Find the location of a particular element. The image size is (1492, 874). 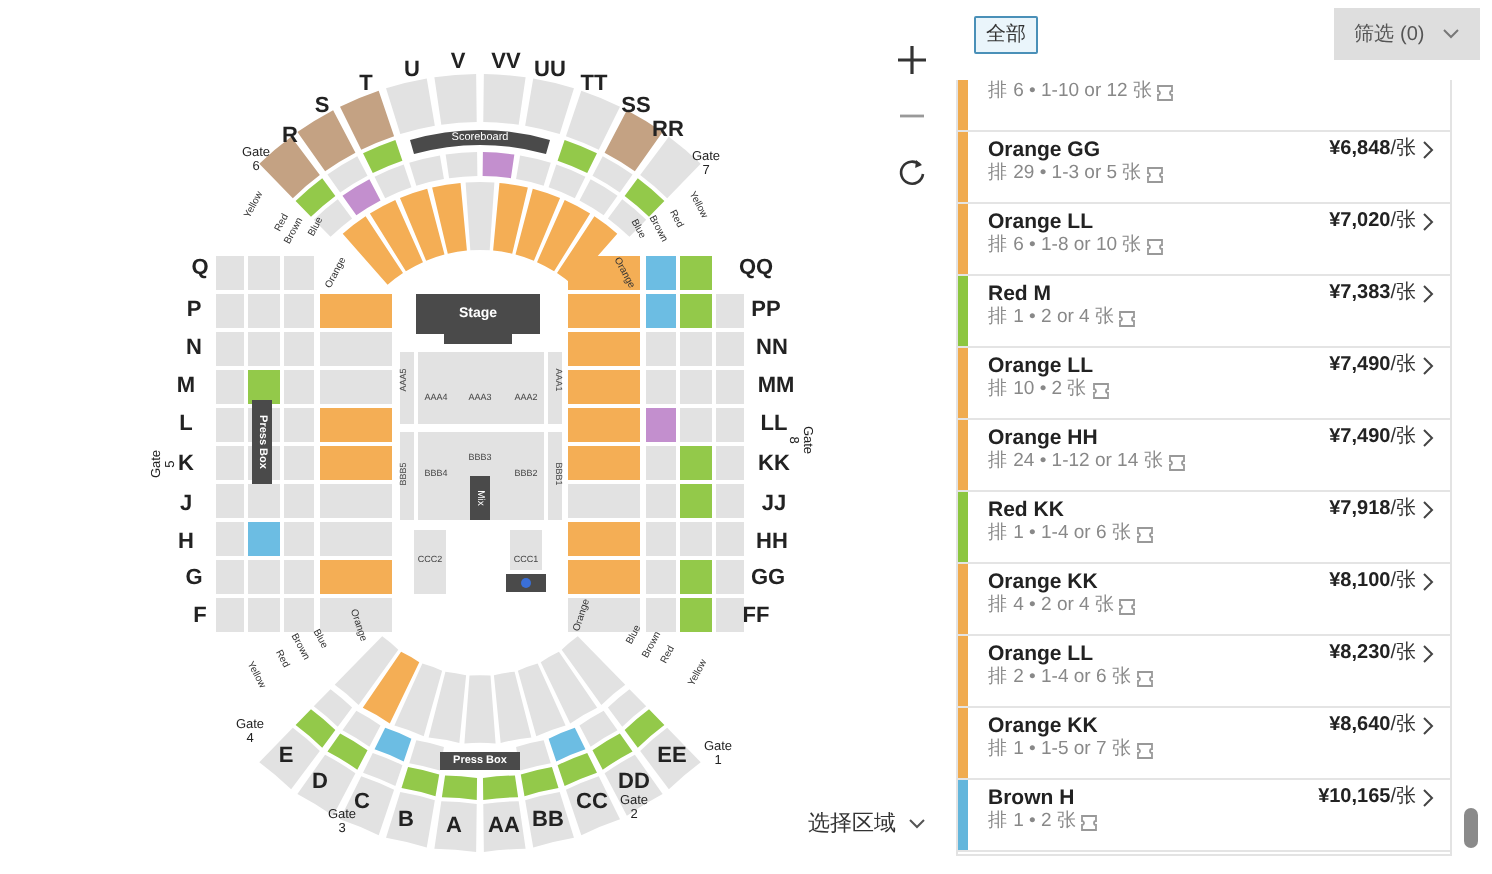

listing-row: Orange GG 排 29 • 1-3 or 5 张 ¥6,848/张 is located at coordinates (1204, 168).